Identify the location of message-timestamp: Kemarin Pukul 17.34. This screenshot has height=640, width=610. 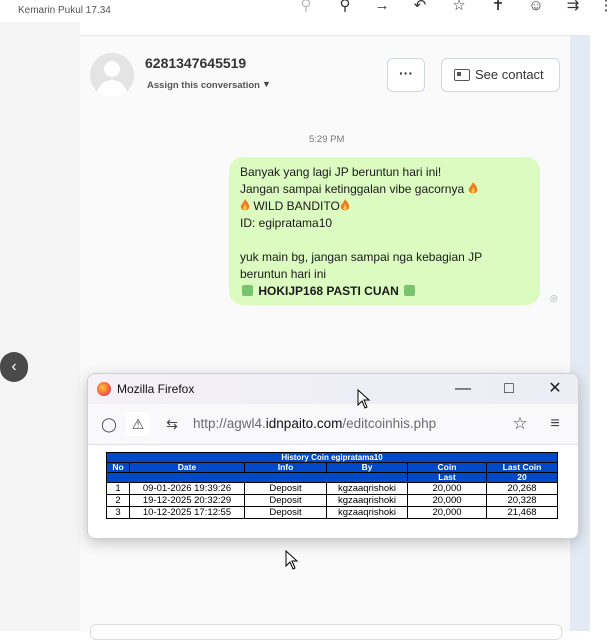
(64, 10).